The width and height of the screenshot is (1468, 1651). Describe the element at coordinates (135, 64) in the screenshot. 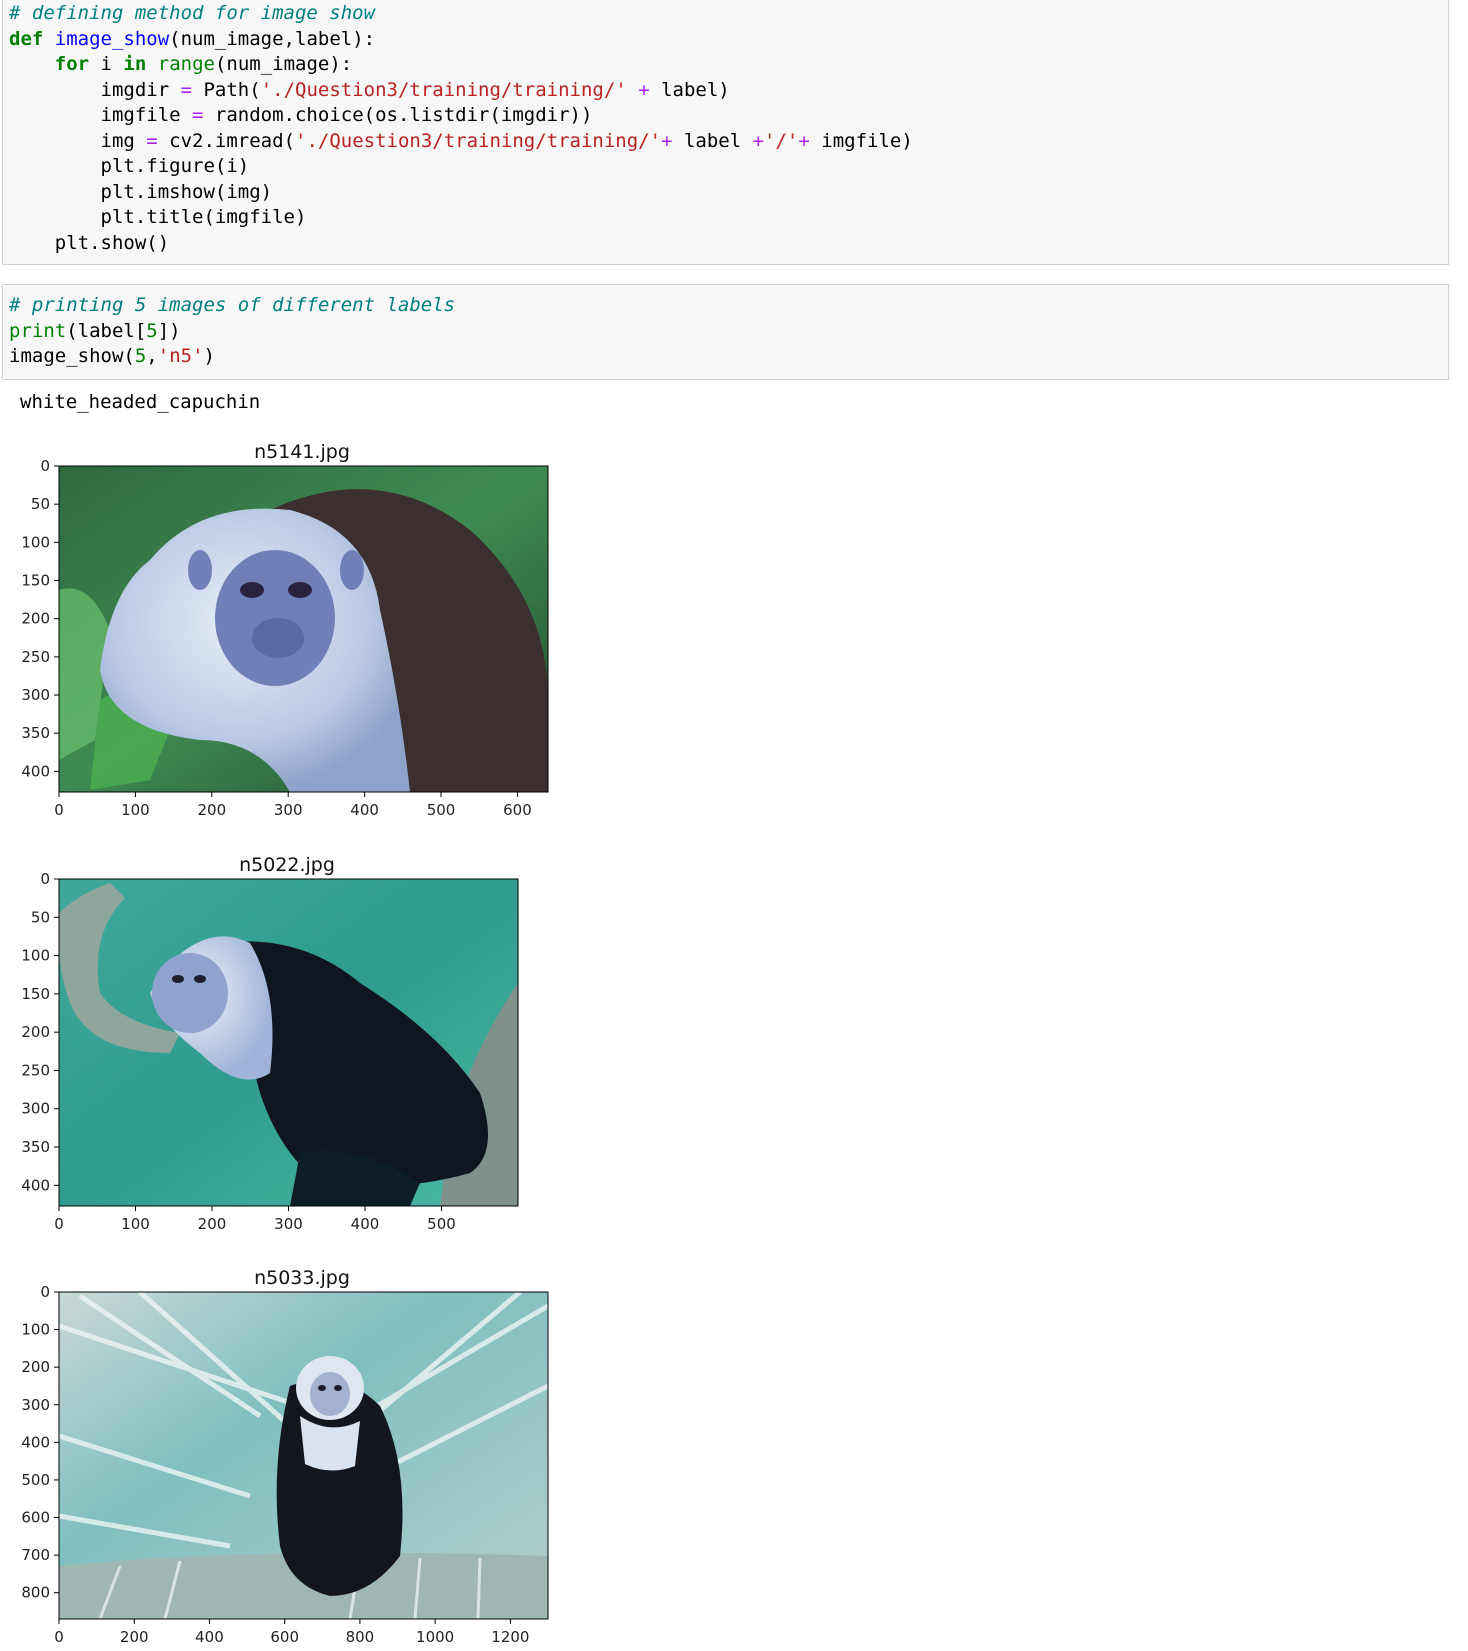

I see `code-token: in` at that location.